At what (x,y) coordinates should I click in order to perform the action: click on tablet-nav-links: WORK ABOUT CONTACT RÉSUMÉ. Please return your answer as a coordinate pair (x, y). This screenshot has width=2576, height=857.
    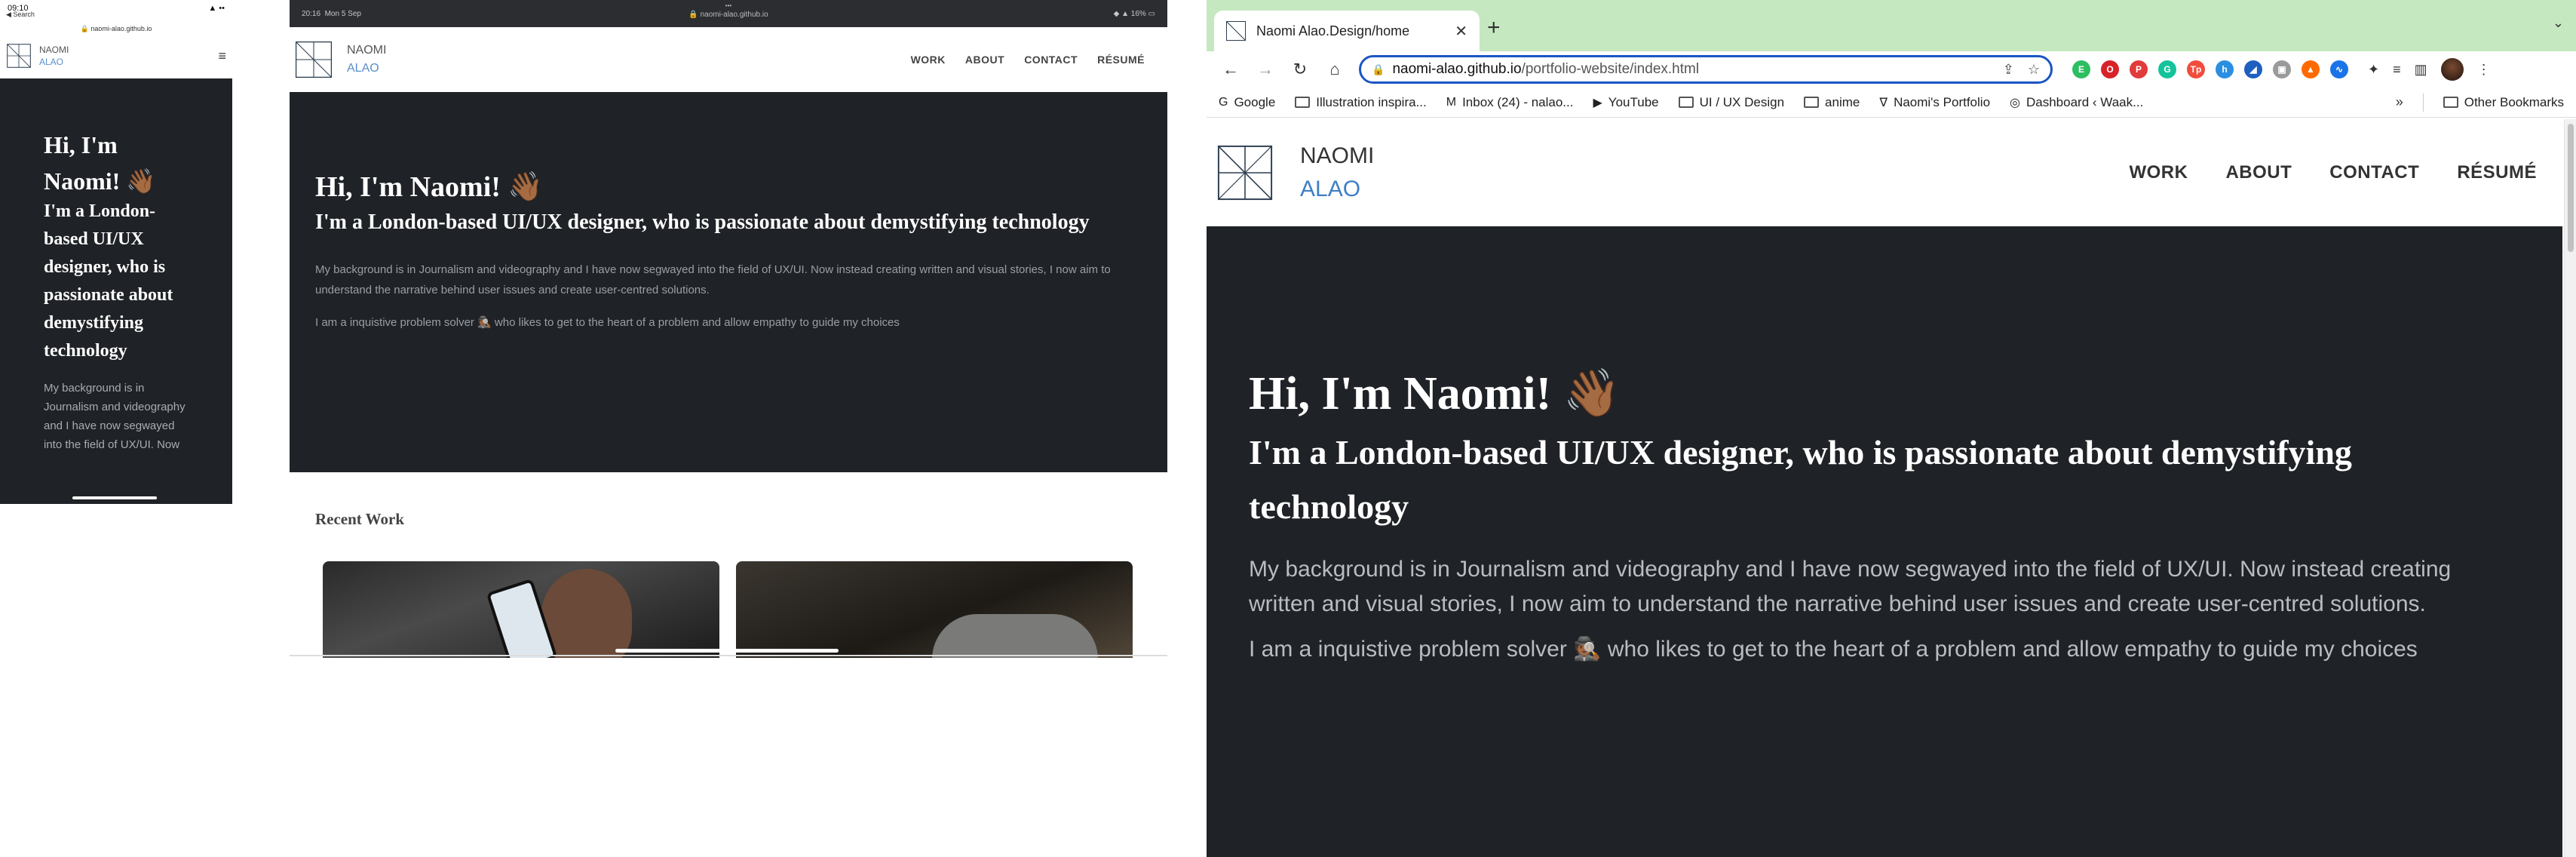
    Looking at the image, I should click on (1028, 60).